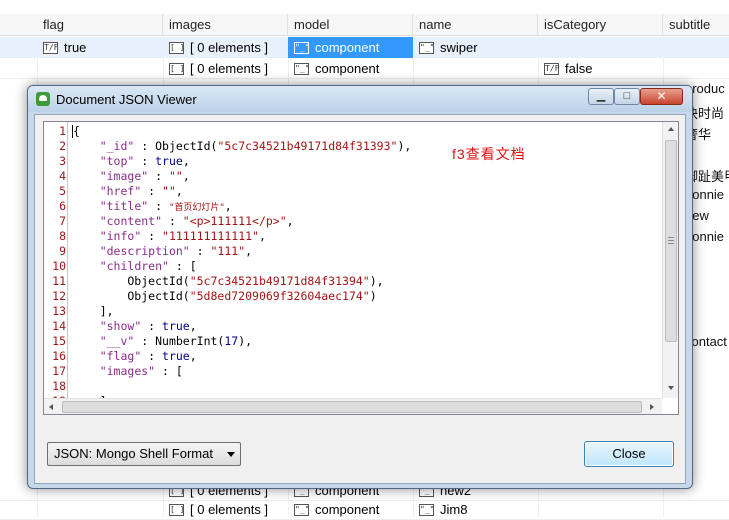 This screenshot has height=520, width=729. I want to click on name-cell: "_" swiper, so click(475, 47).